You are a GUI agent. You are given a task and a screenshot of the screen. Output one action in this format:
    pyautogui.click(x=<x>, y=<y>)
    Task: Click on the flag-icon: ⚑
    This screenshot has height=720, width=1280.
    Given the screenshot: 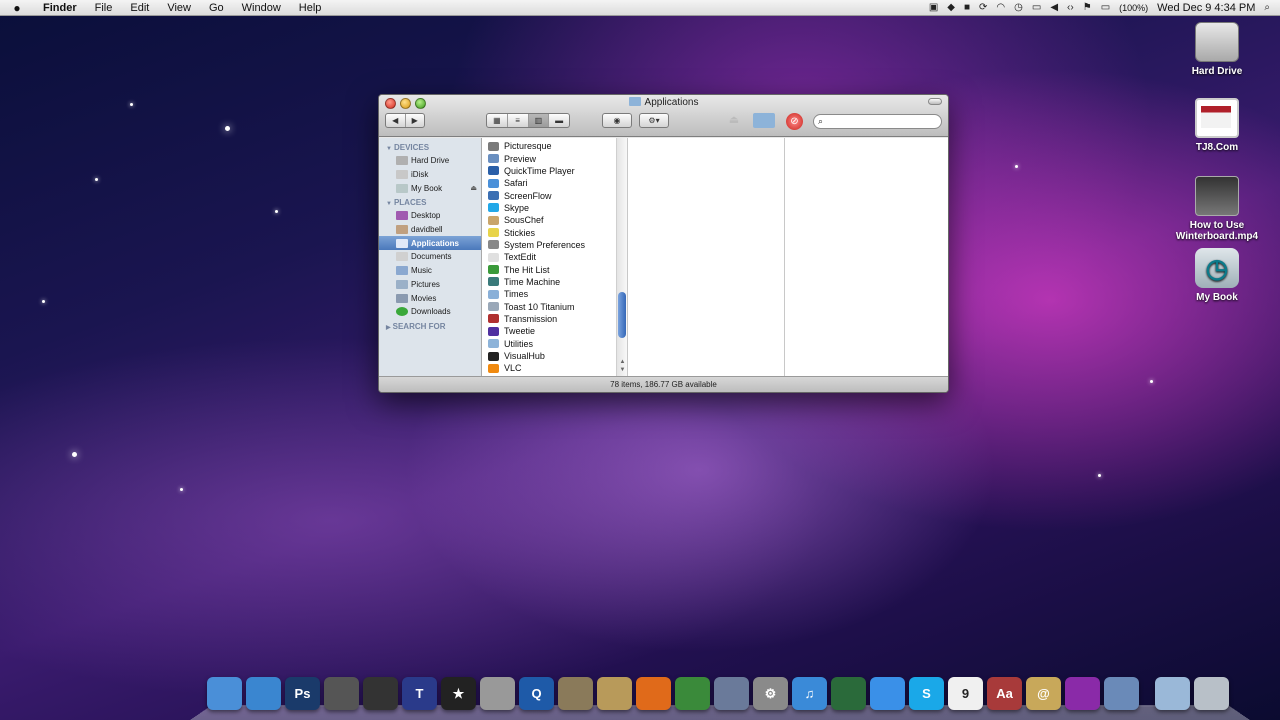 What is the action you would take?
    pyautogui.click(x=1087, y=7)
    